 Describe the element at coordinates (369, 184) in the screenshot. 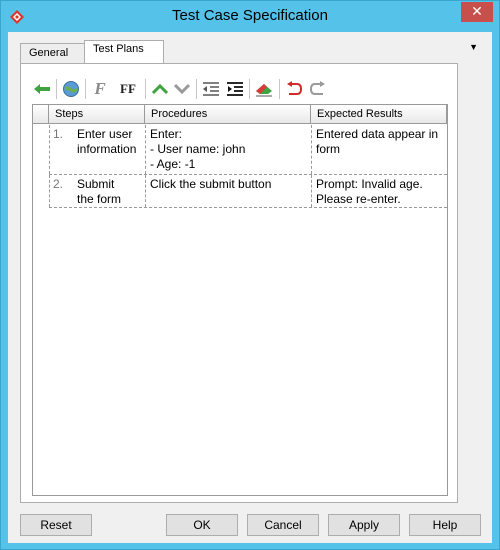

I see `cell-line: Prompt: Invalid age.` at that location.